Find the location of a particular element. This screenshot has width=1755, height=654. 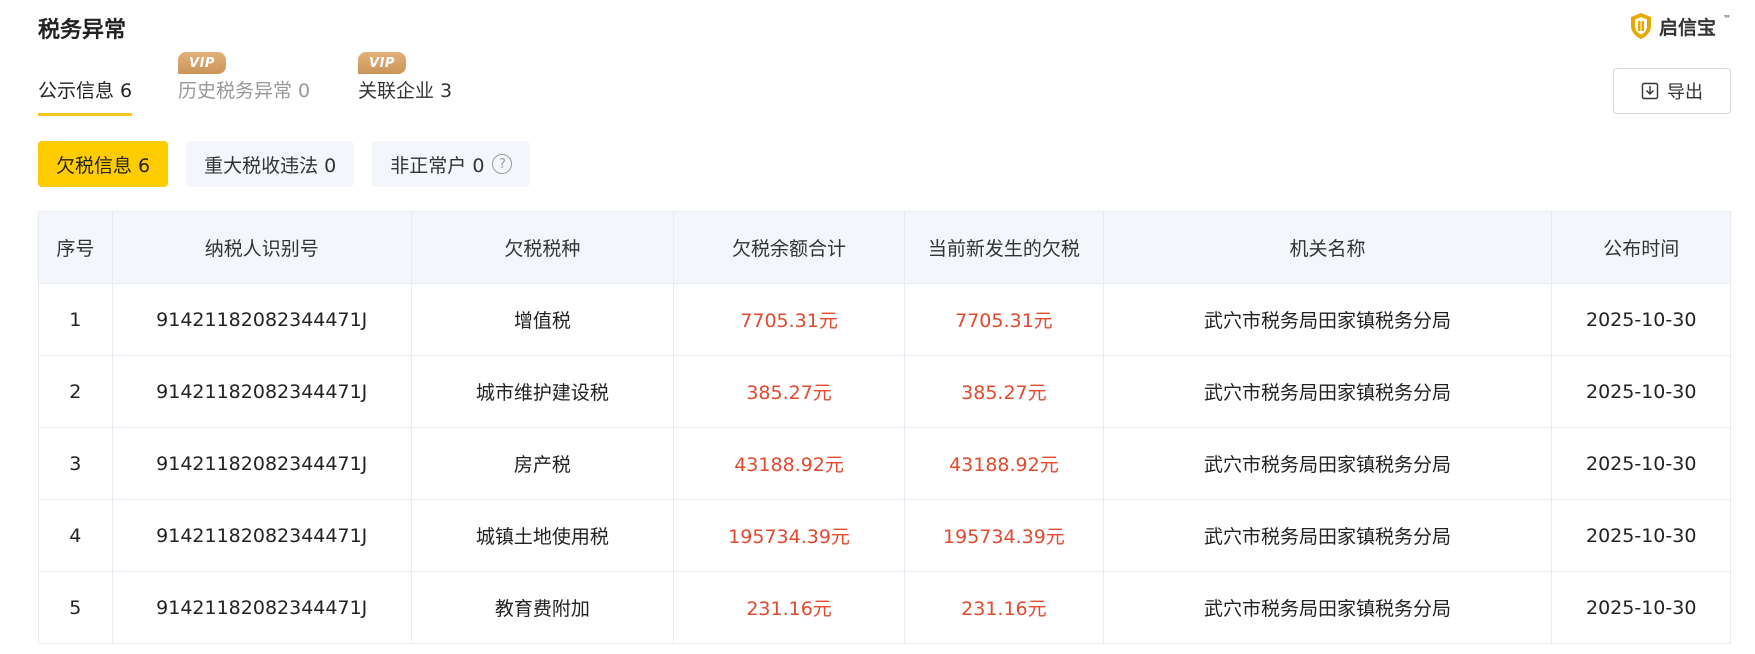

cell-index: 2 is located at coordinates (75, 391).